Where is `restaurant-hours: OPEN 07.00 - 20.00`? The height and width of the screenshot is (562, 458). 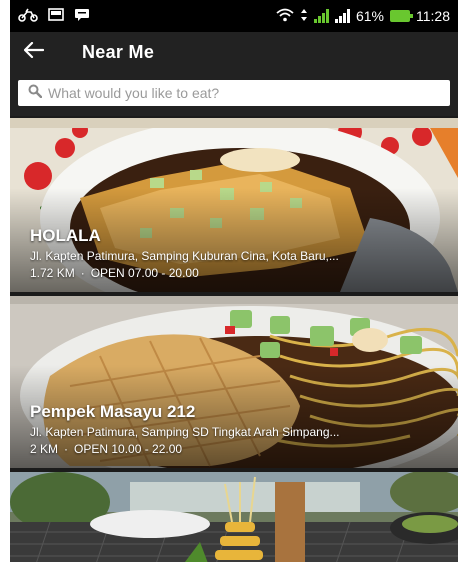 restaurant-hours: OPEN 07.00 - 20.00 is located at coordinates (144, 273).